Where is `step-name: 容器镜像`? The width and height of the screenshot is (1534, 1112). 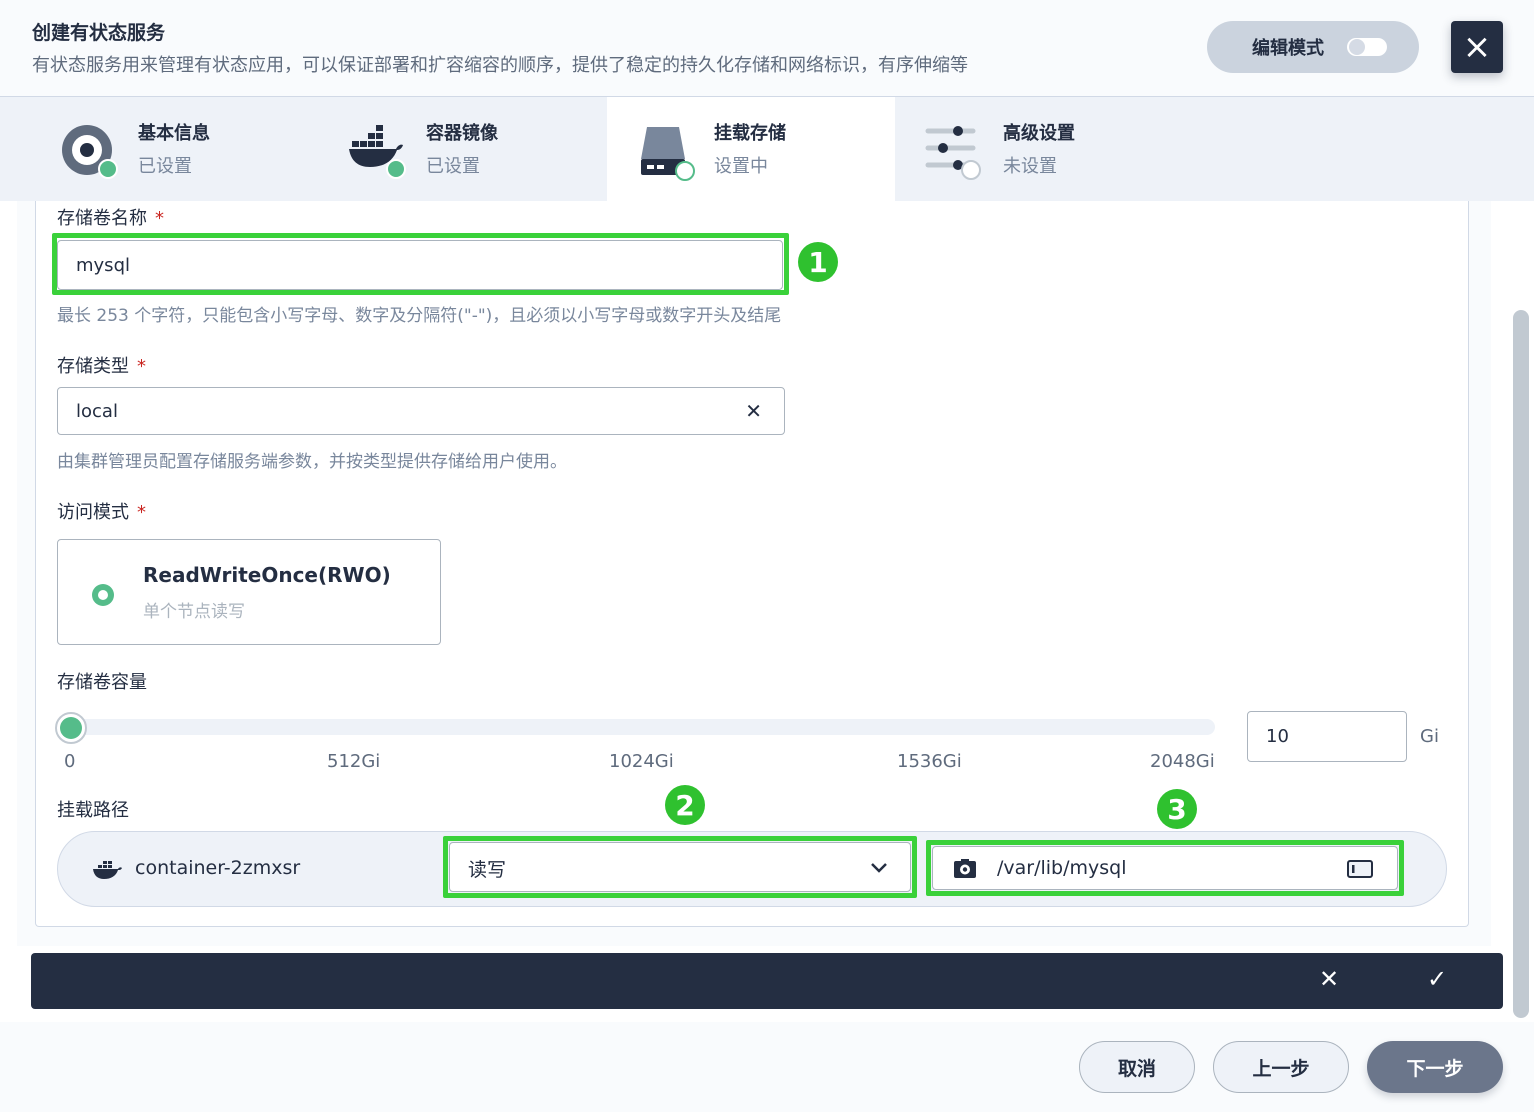
step-name: 容器镜像 is located at coordinates (462, 133).